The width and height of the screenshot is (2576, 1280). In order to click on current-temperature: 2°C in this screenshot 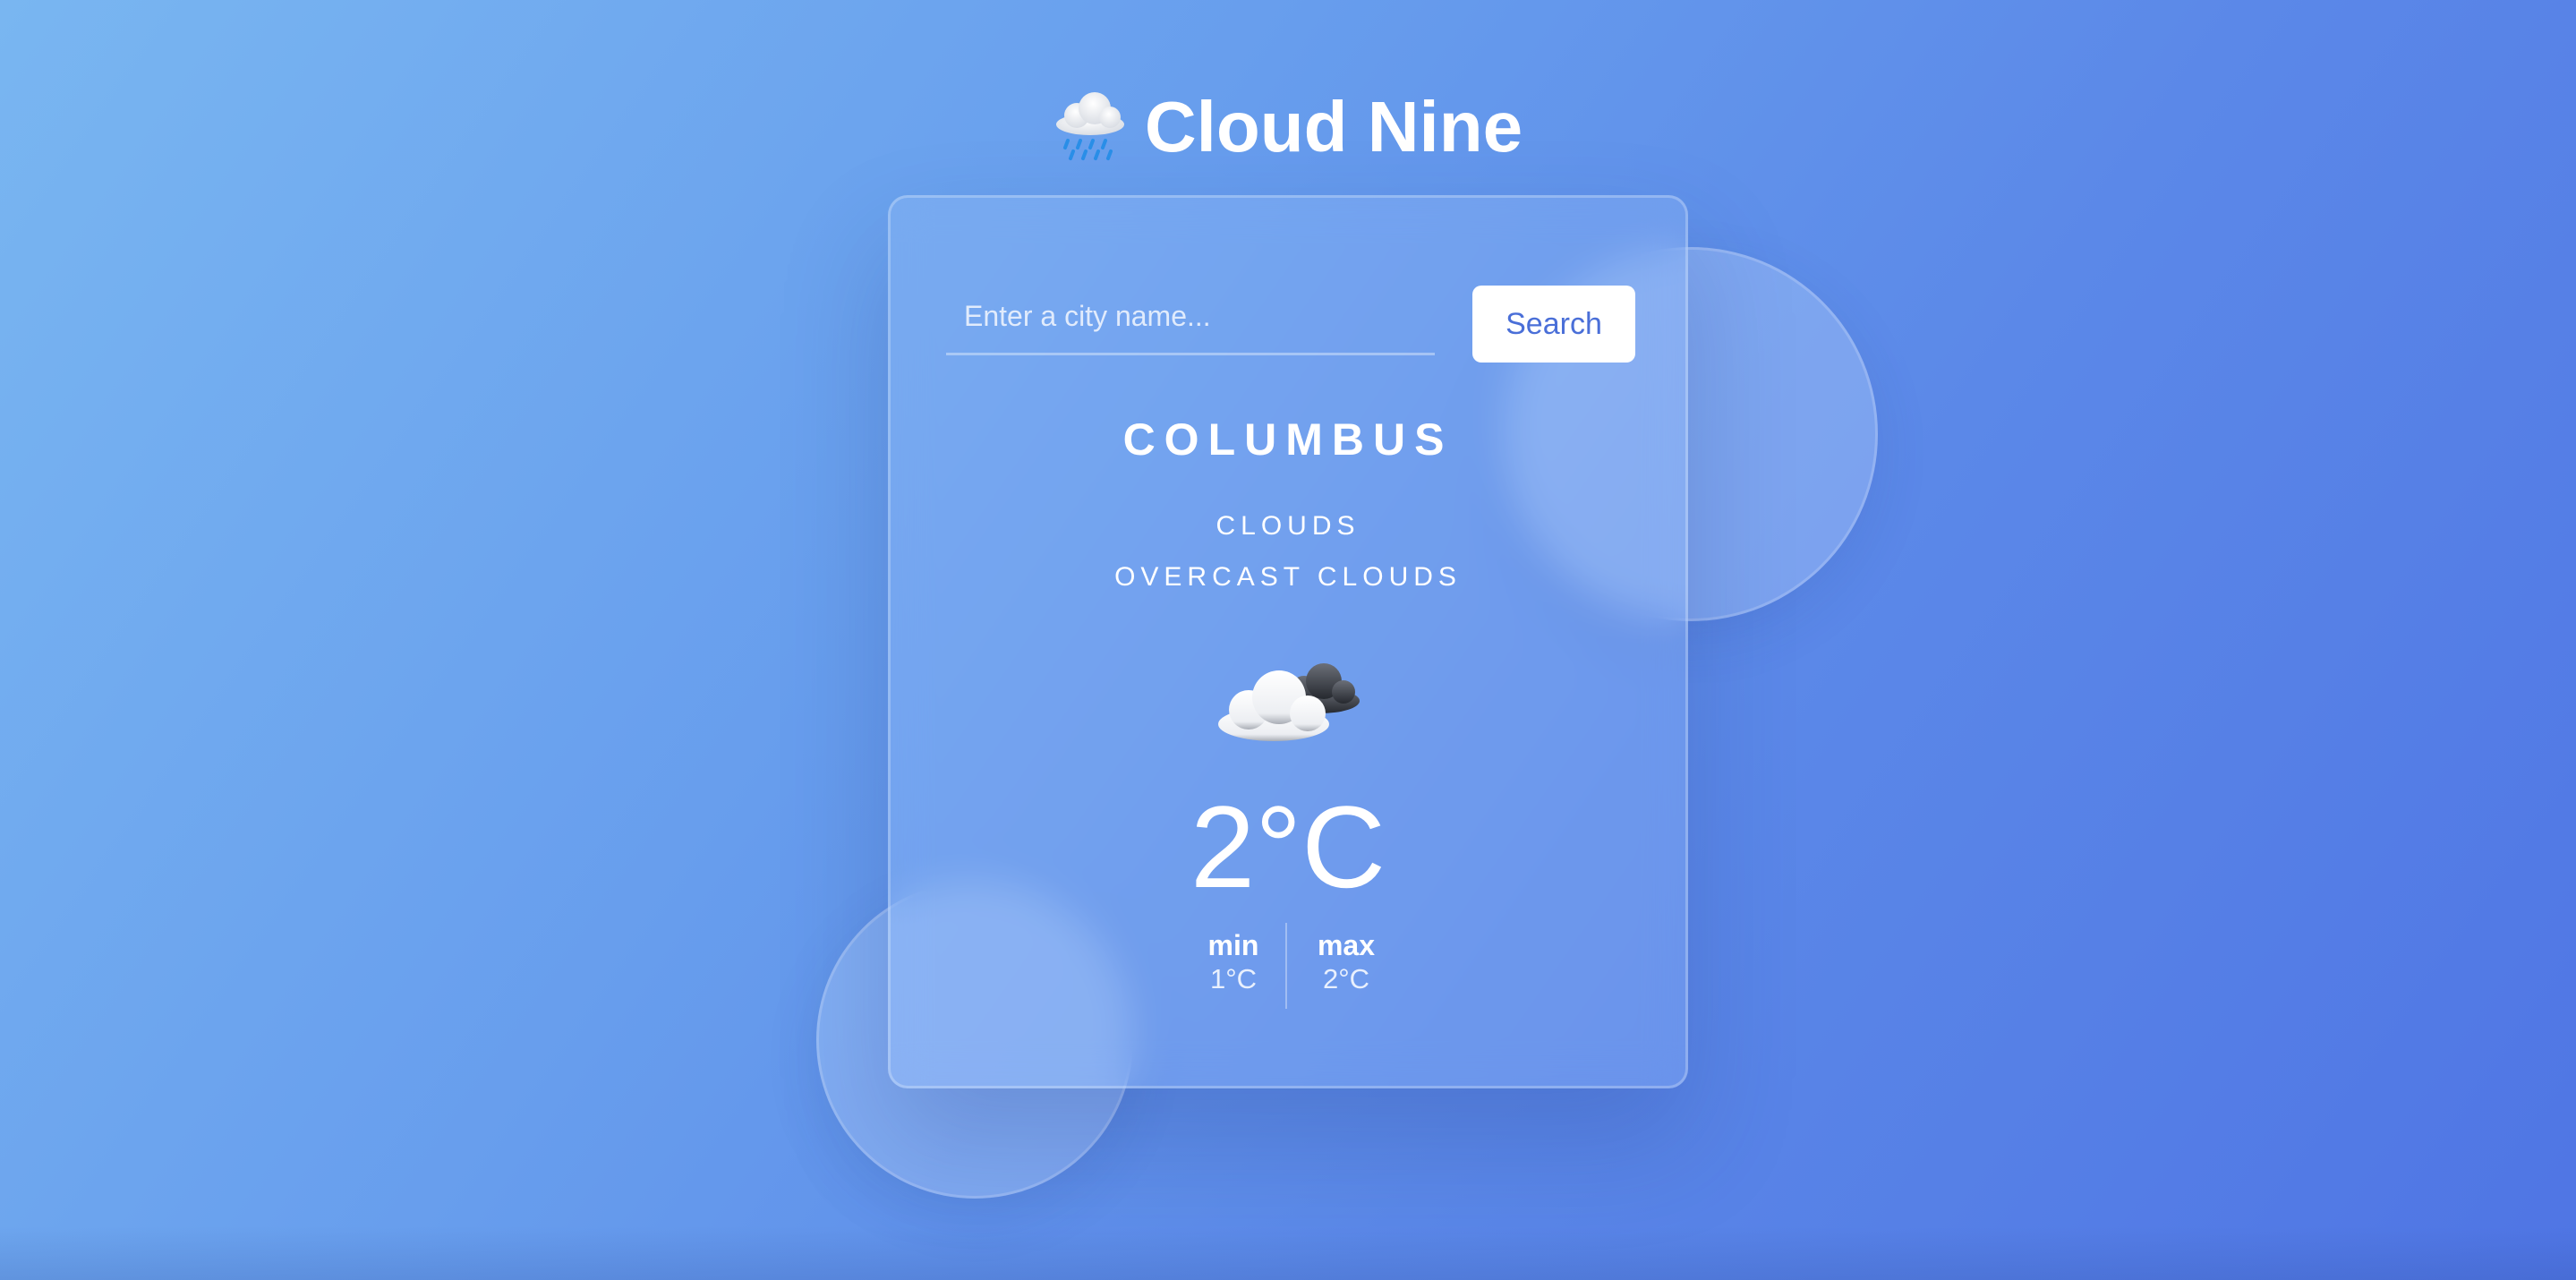, I will do `click(1288, 846)`.